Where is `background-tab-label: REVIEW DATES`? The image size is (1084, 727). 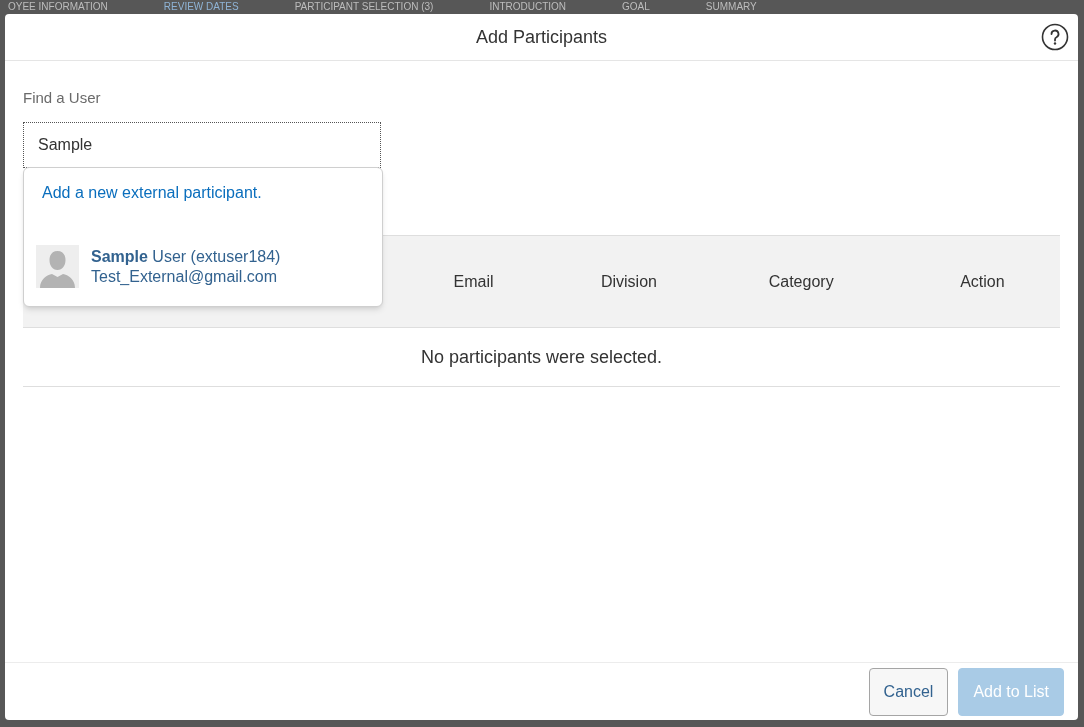 background-tab-label: REVIEW DATES is located at coordinates (201, 7).